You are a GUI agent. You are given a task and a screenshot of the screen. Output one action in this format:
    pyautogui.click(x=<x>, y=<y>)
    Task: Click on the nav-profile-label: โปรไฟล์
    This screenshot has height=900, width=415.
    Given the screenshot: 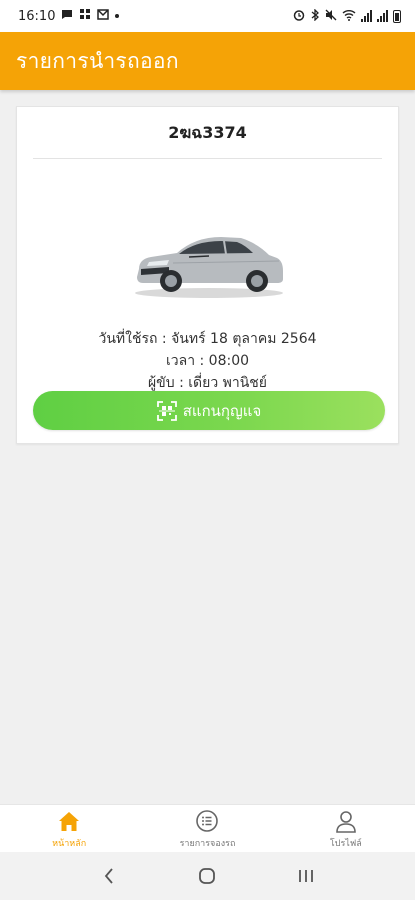 What is the action you would take?
    pyautogui.click(x=345, y=843)
    